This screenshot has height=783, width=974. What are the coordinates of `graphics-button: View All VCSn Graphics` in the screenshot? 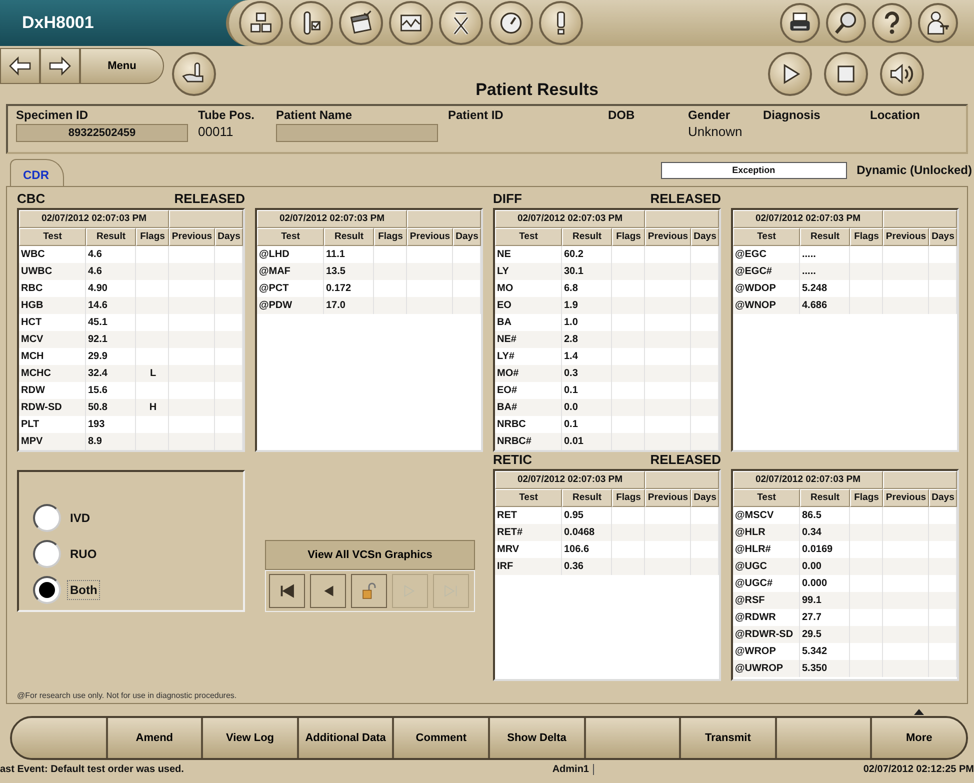 It's located at (370, 555).